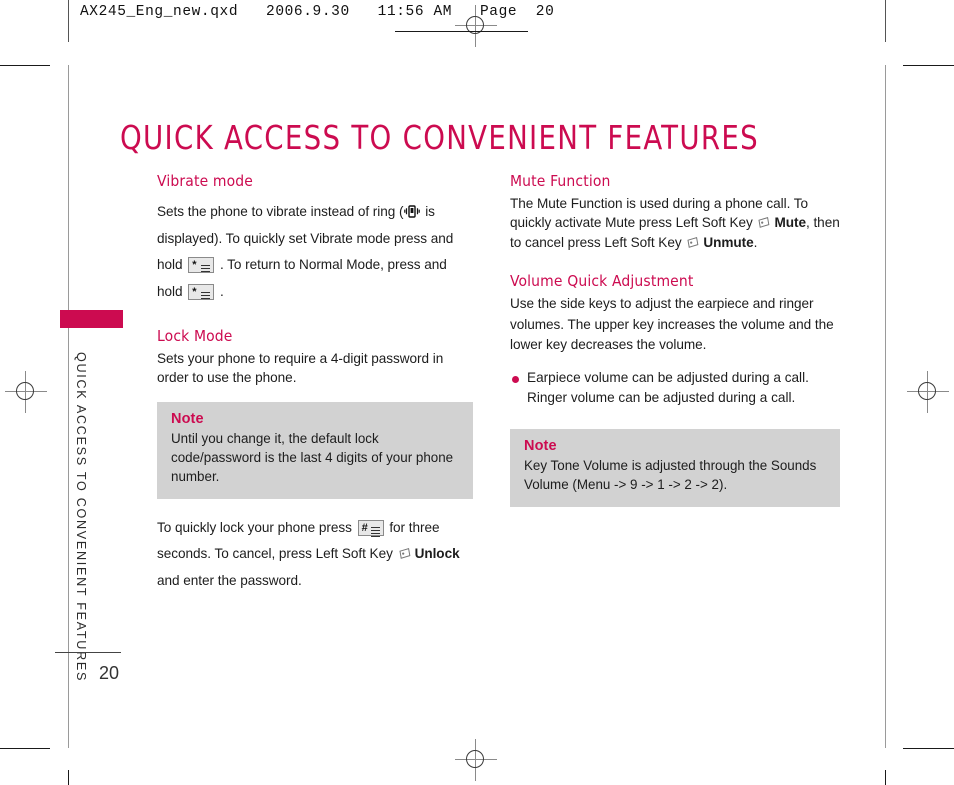  Describe the element at coordinates (602, 280) in the screenshot. I see `heading-volume-quick-adjustment: Volume Quick Adjustment` at that location.